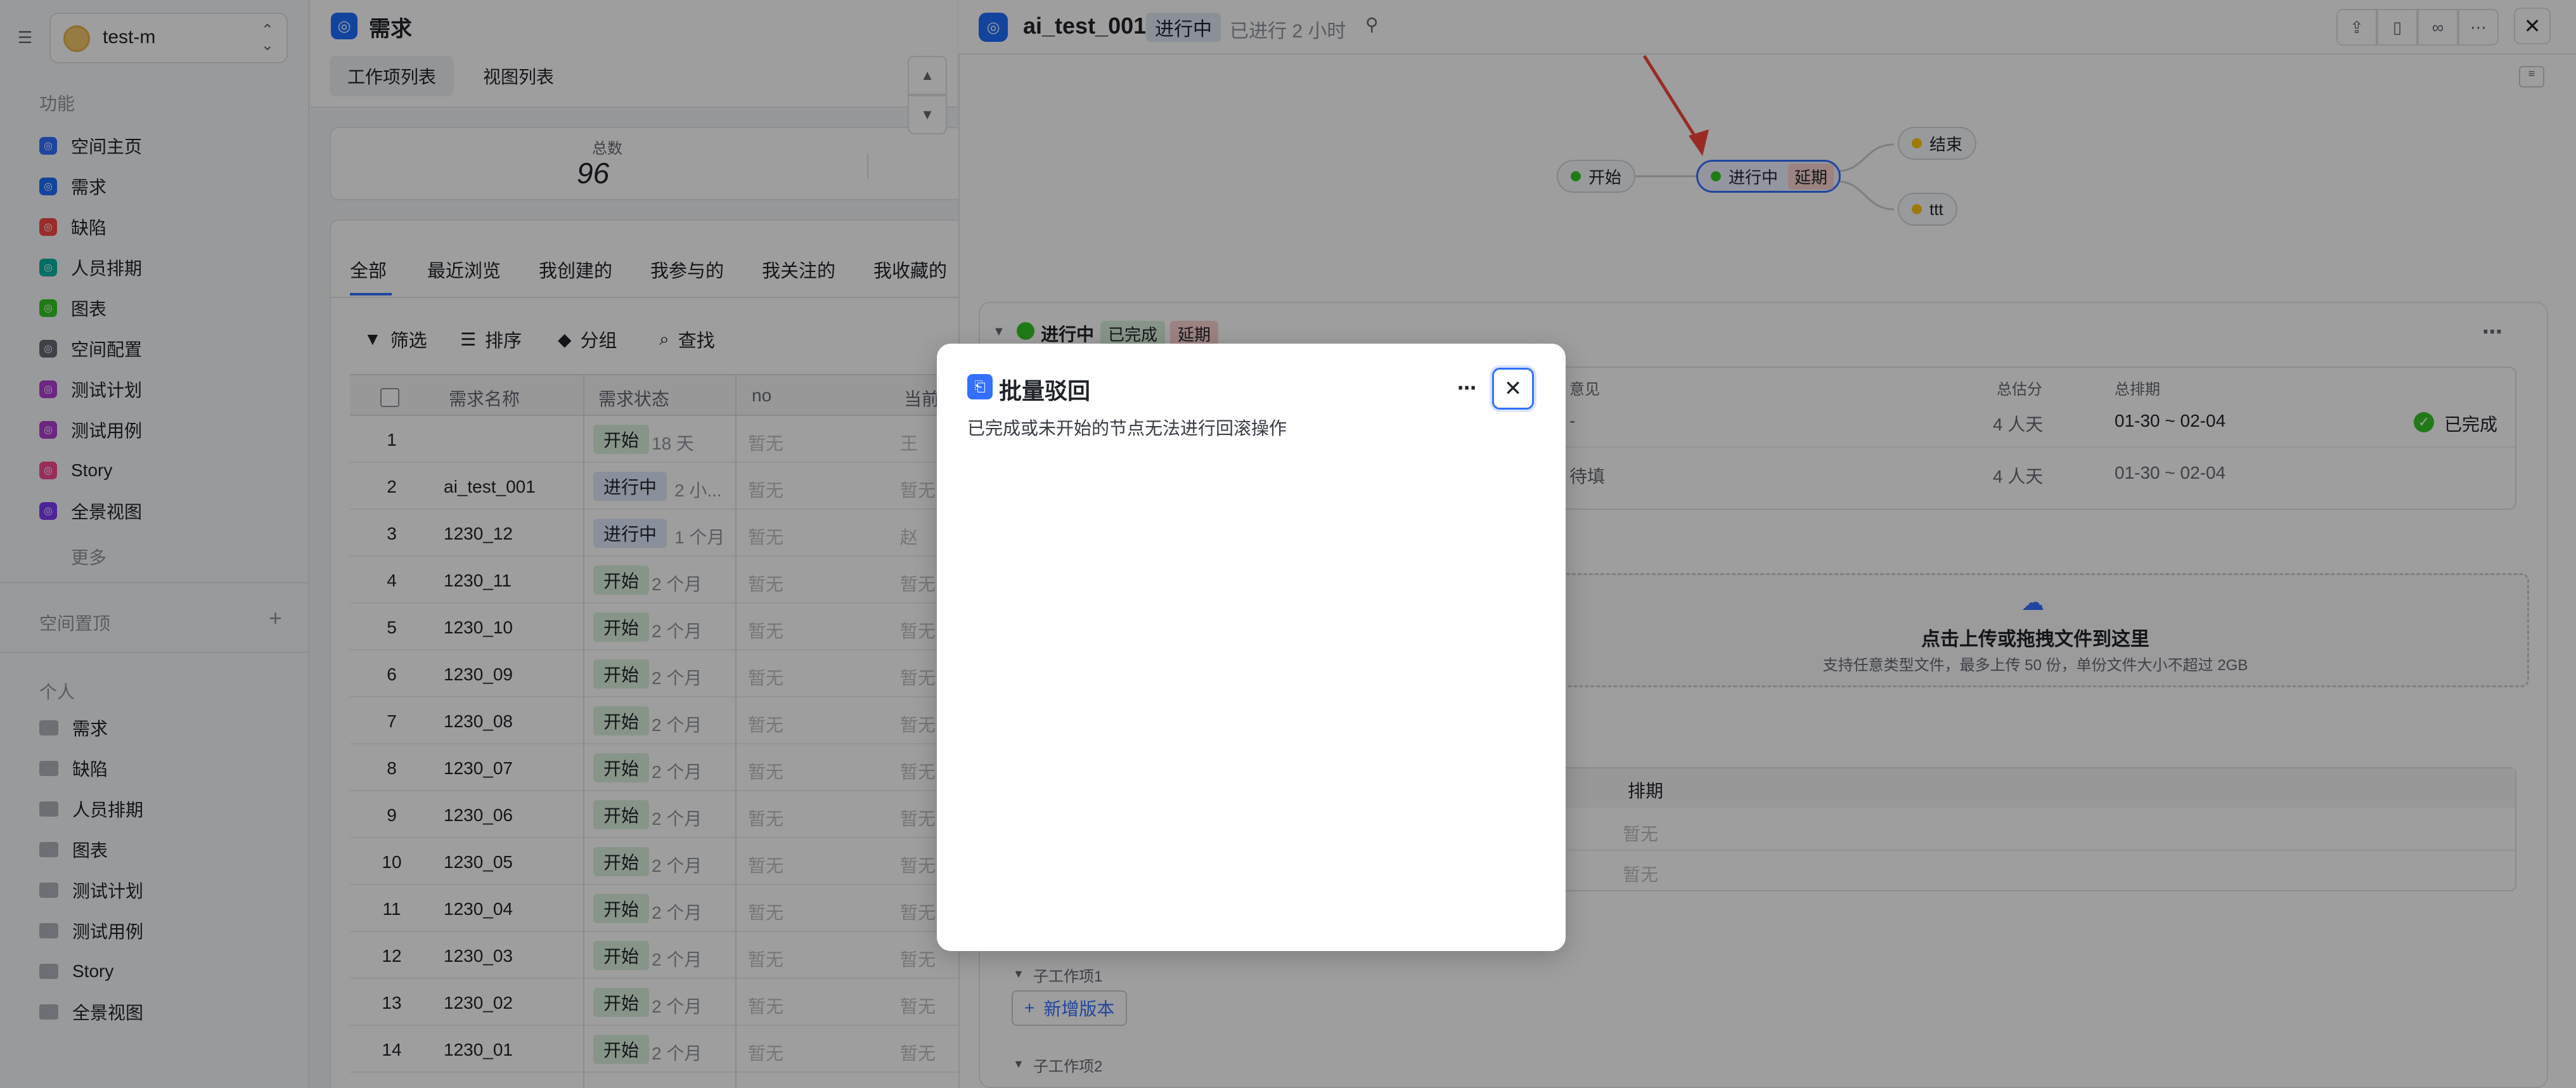 The height and width of the screenshot is (1088, 2576). Describe the element at coordinates (980, 386) in the screenshot. I see `batch-reject-icon: ⎗` at that location.